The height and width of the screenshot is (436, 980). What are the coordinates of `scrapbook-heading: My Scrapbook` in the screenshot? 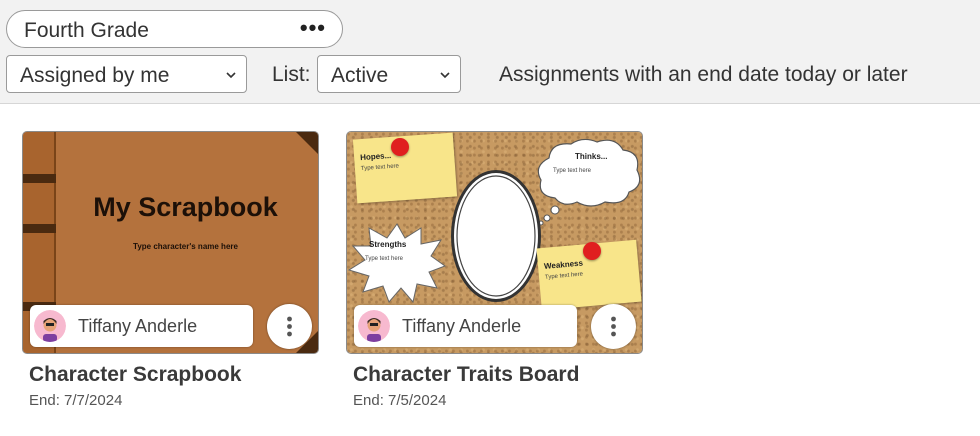 It's located at (185, 207).